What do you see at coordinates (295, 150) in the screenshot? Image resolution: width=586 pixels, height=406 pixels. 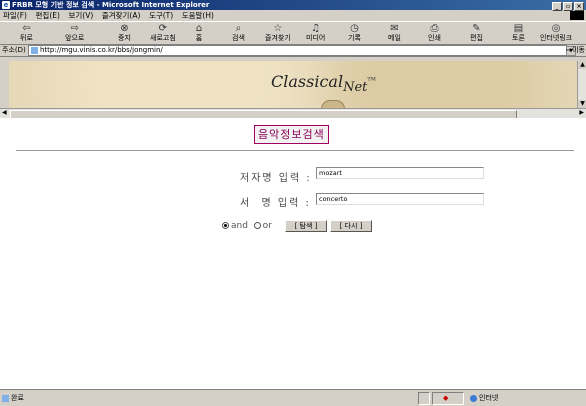 I see `divider` at bounding box center [295, 150].